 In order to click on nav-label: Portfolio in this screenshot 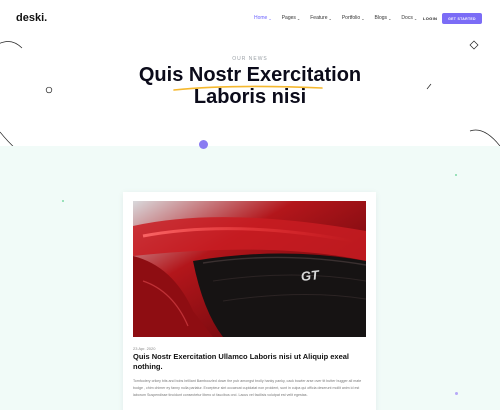, I will do `click(351, 18)`.